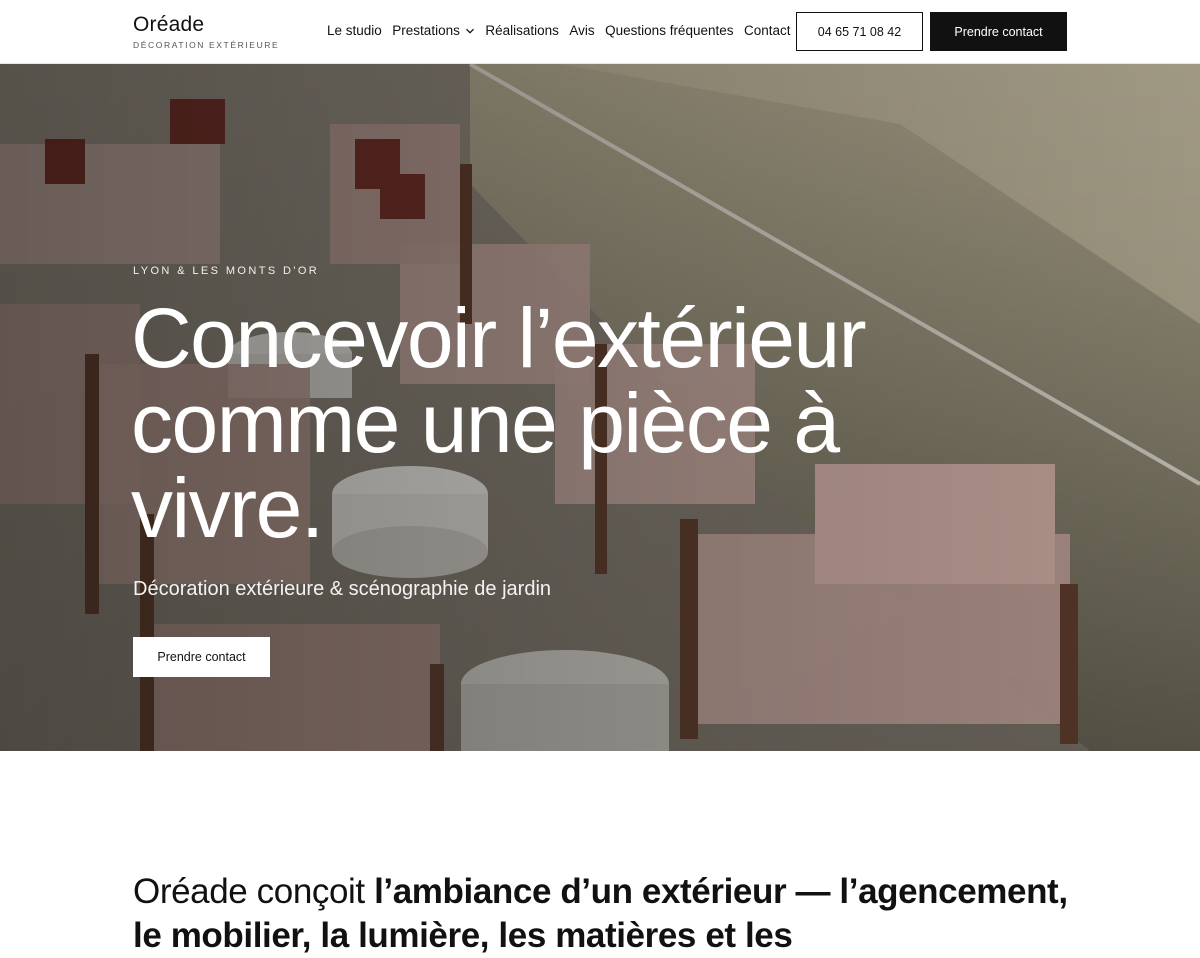  I want to click on nav-item-avis: Avis, so click(581, 30).